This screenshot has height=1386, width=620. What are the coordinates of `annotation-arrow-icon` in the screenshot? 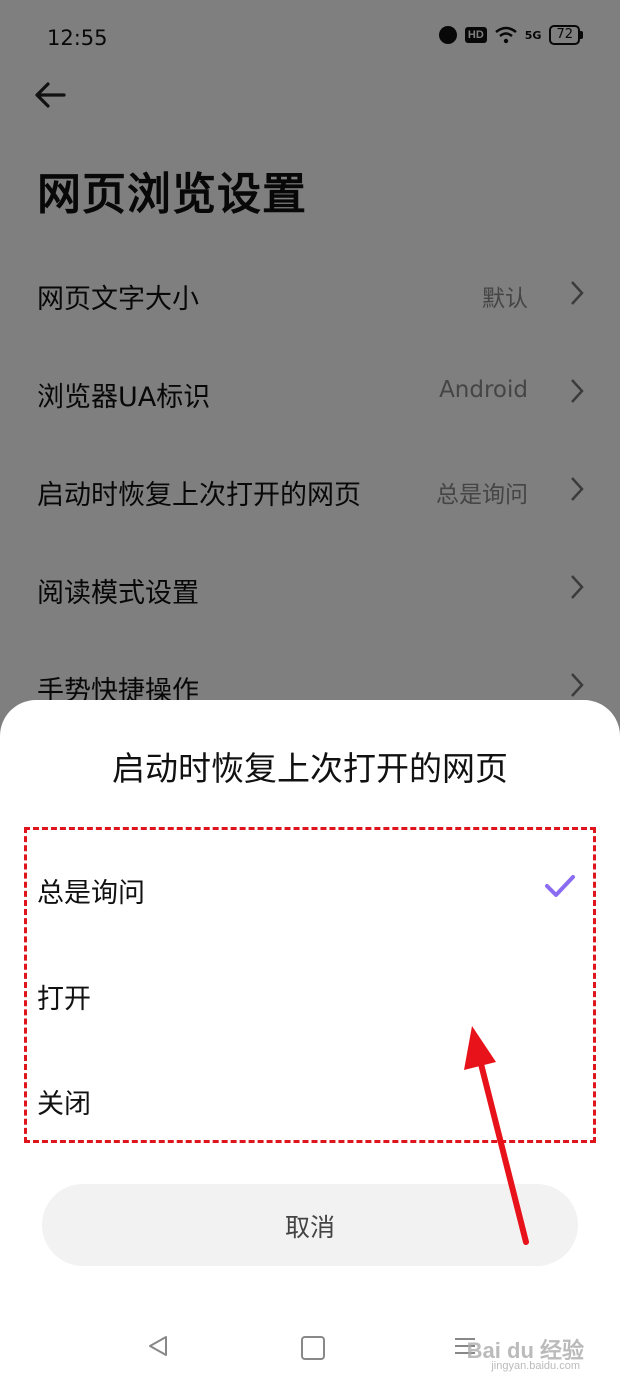 It's located at (496, 1135).